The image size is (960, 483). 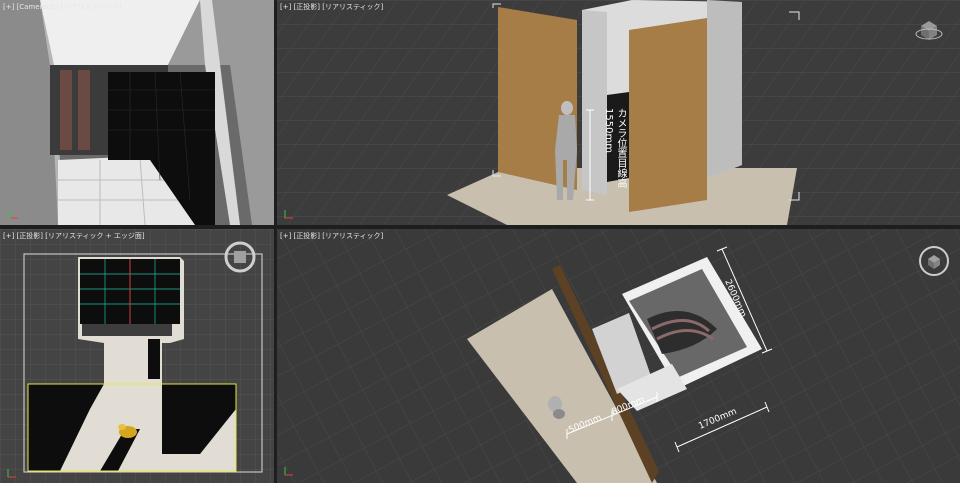 I want to click on camera-height-label: カメラ位置目線高 1550mm, so click(x=614, y=148).